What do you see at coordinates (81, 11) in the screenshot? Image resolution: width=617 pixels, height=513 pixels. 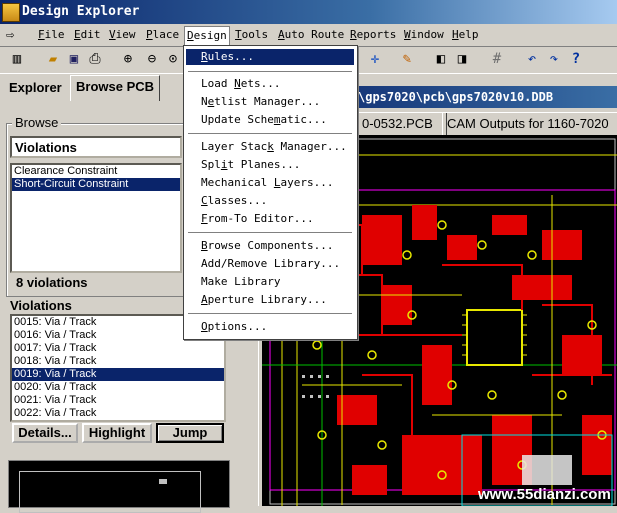 I see `window-title: Design Explorer` at bounding box center [81, 11].